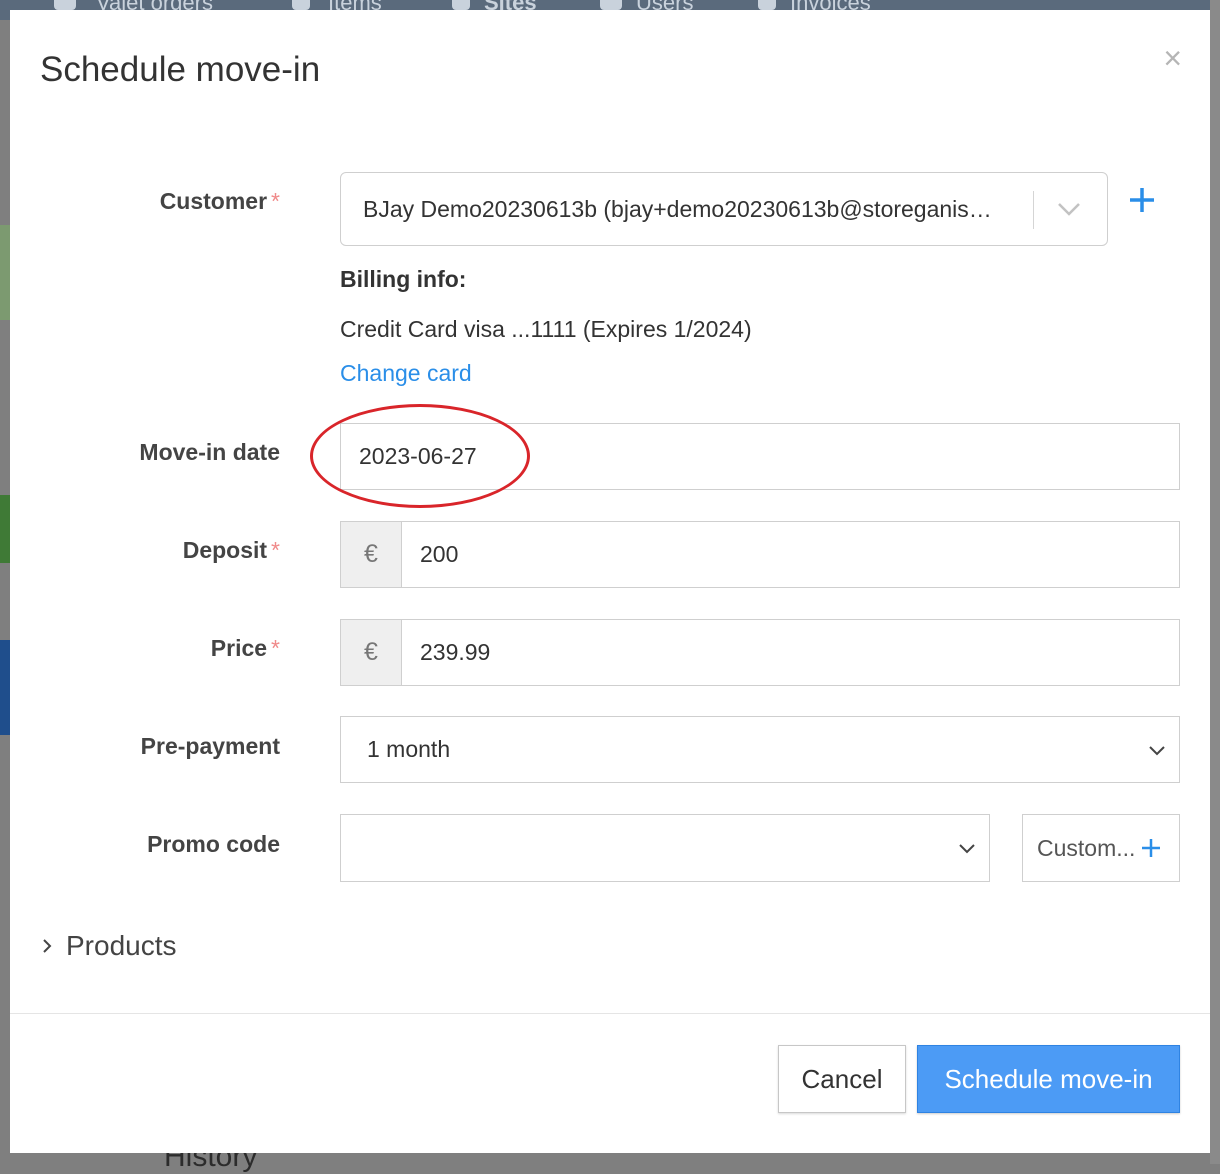  Describe the element at coordinates (665, 848) in the screenshot. I see `promo-code-select` at that location.